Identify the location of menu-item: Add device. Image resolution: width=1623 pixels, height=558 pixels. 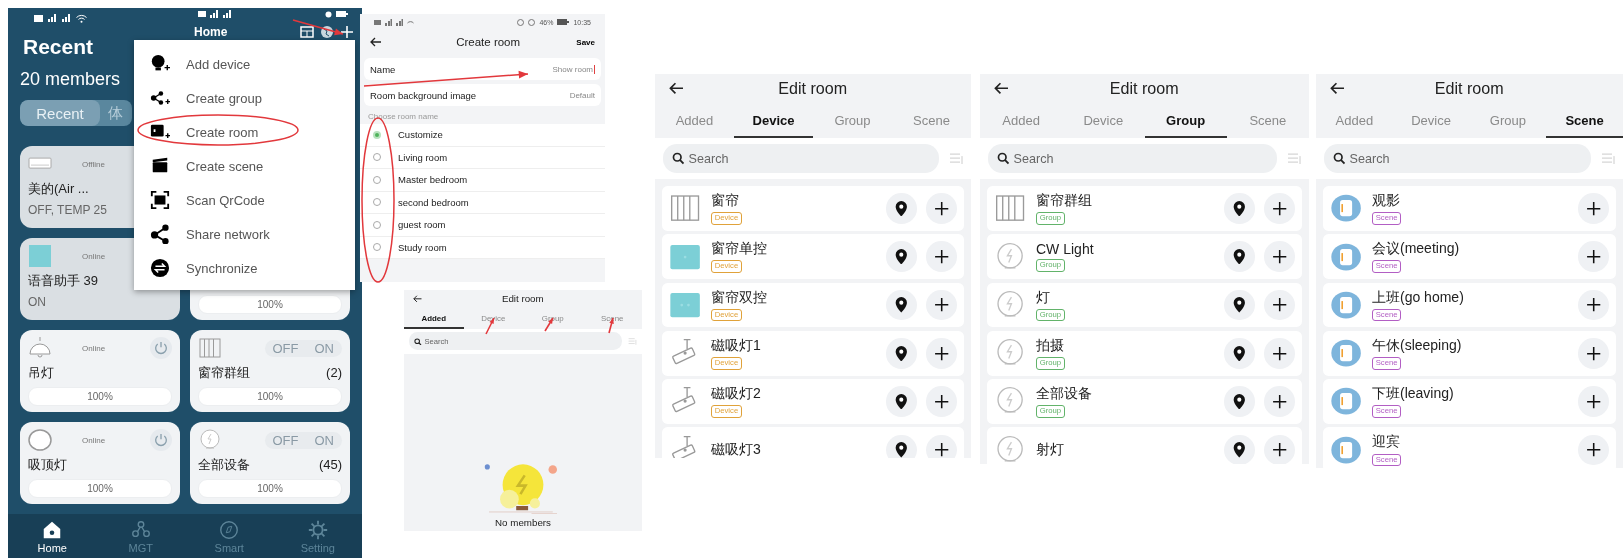
(244, 64).